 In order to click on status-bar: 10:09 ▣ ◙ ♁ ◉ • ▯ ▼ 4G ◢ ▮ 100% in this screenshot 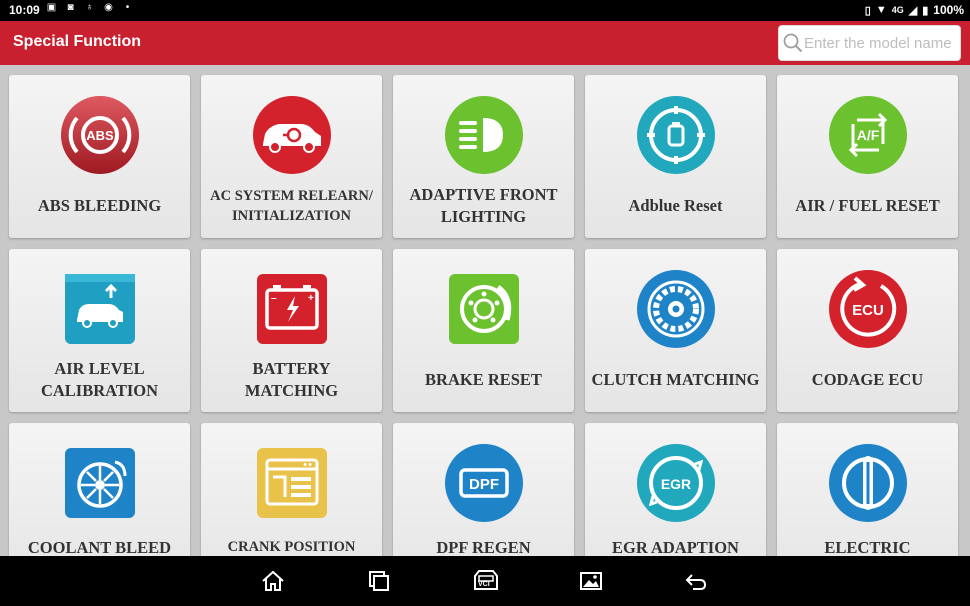, I will do `click(485, 10)`.